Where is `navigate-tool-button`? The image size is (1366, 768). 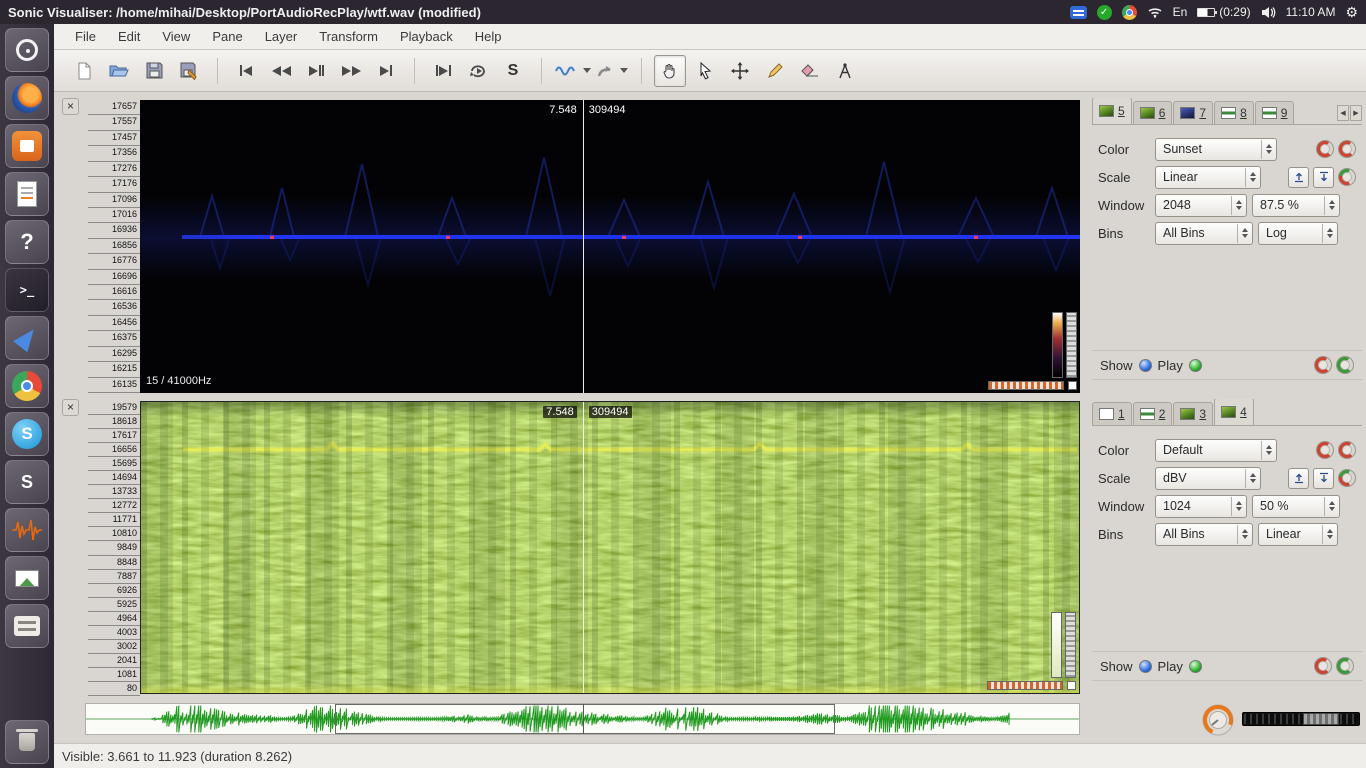 navigate-tool-button is located at coordinates (670, 70).